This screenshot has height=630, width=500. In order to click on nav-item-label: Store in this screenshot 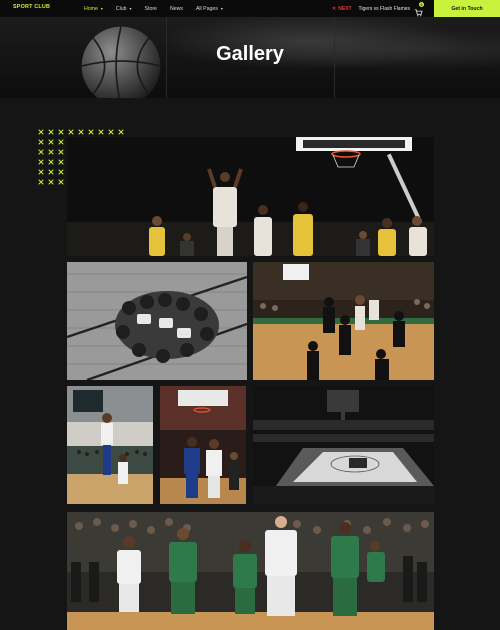, I will do `click(150, 8)`.